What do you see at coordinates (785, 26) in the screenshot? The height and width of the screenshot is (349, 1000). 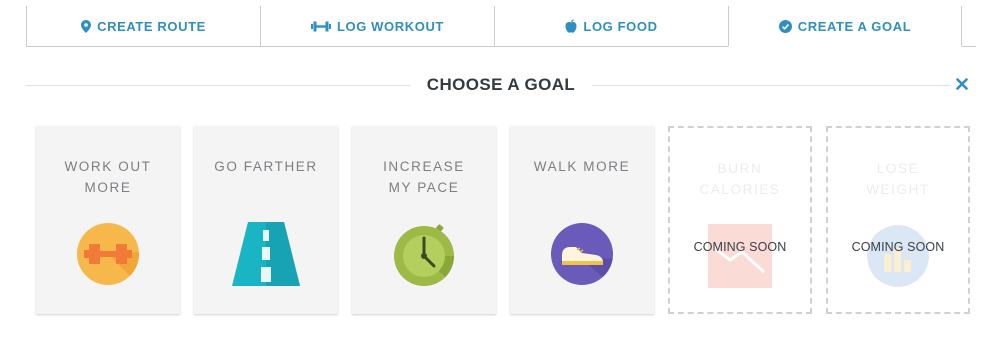 I see `check-circle-icon` at bounding box center [785, 26].